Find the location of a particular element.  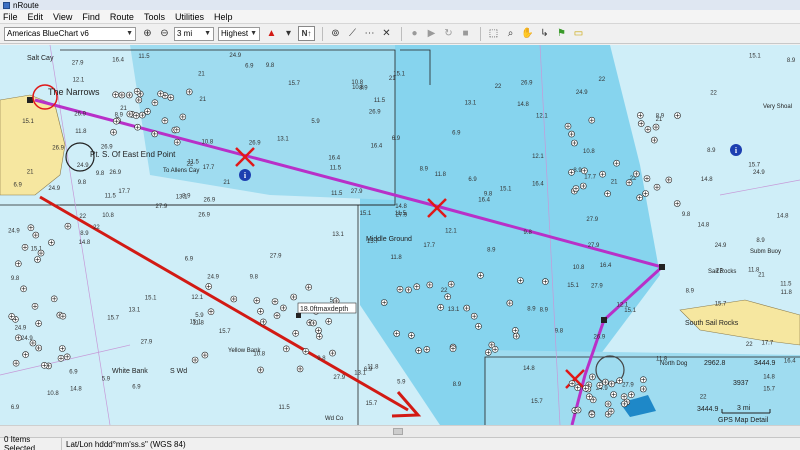

status-items-selected: 0 Items Selected is located at coordinates (31, 442).